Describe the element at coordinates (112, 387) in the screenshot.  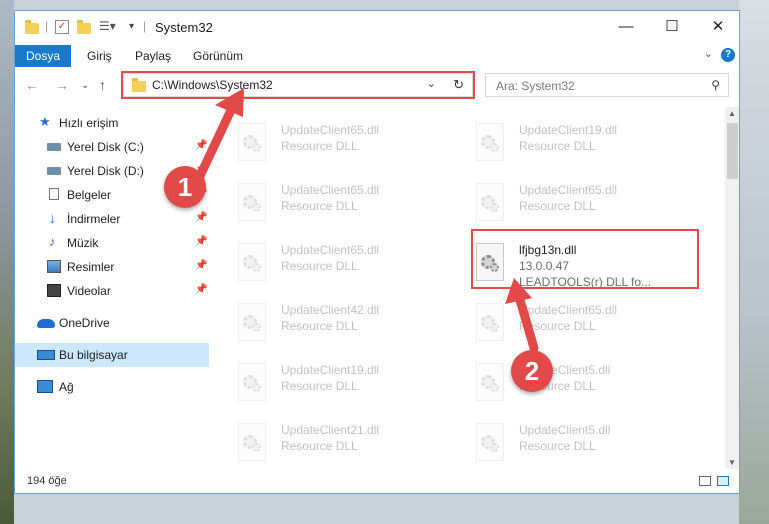
I see `sidebar-item-network: Ağ` at that location.